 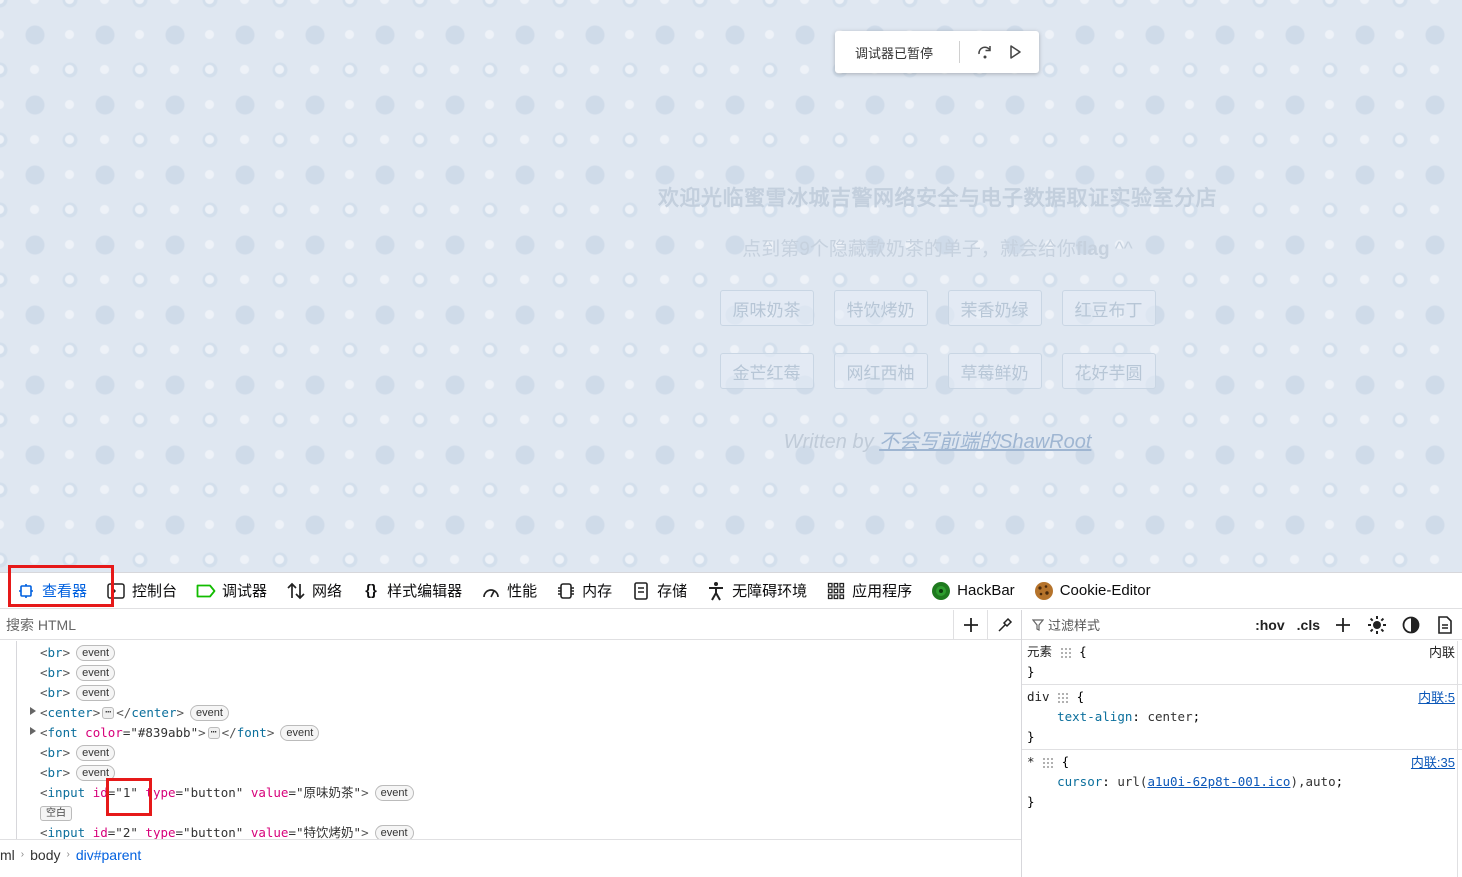 I want to click on rule-source-link: 内联:5, so click(x=1436, y=696).